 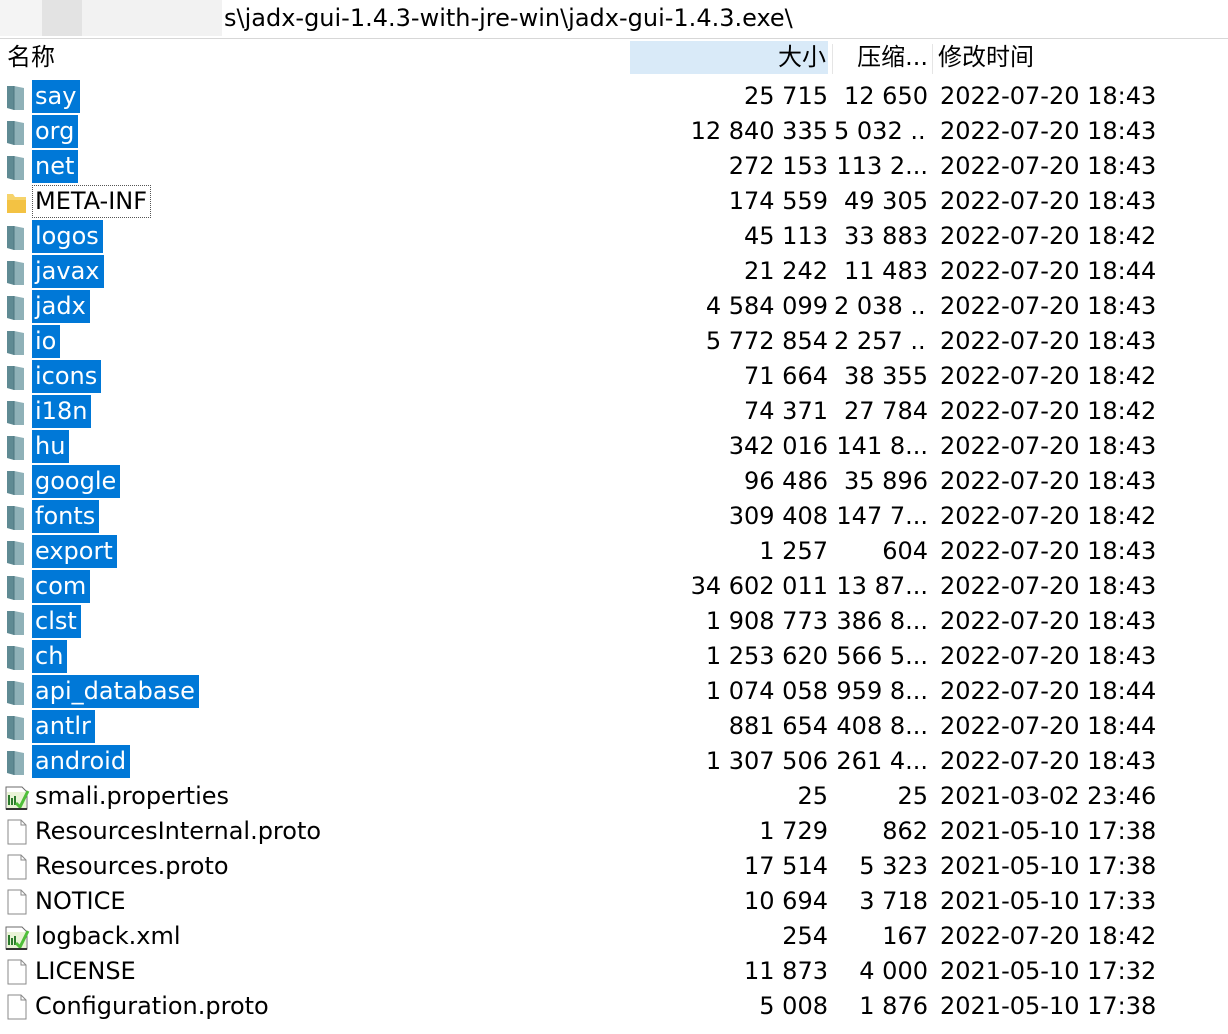 What do you see at coordinates (614, 411) in the screenshot?
I see `file-row: i18n 74 371 27 784 2022-07-20 18:42` at bounding box center [614, 411].